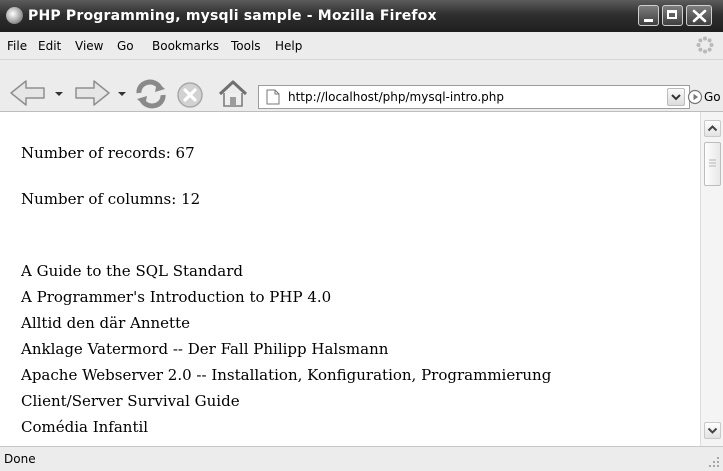  I want to click on address-dropdown-button, so click(676, 97).